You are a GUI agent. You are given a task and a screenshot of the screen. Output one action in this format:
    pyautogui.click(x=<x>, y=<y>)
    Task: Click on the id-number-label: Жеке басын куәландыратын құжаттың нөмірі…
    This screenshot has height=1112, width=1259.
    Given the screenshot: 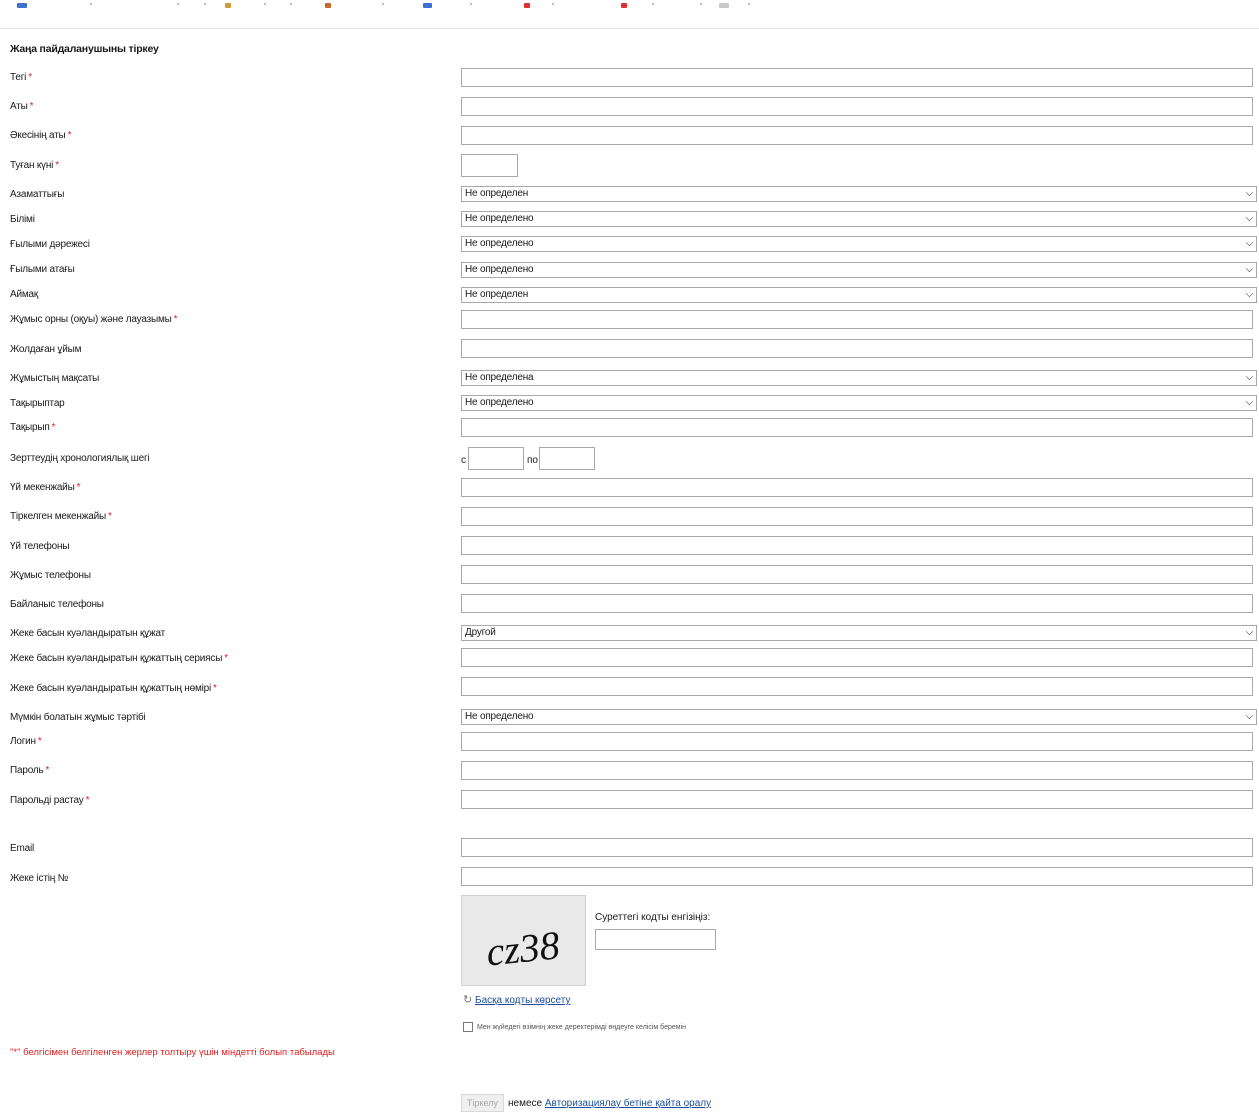 What is the action you would take?
    pyautogui.click(x=113, y=688)
    